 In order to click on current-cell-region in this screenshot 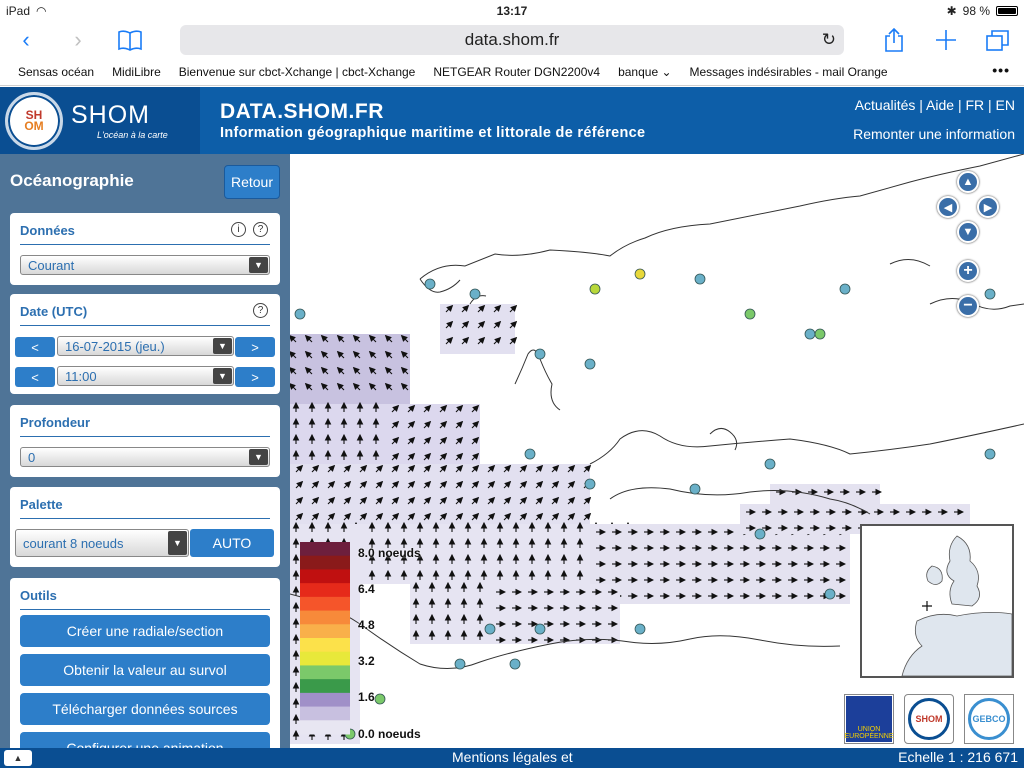, I will do `click(515, 614)`.